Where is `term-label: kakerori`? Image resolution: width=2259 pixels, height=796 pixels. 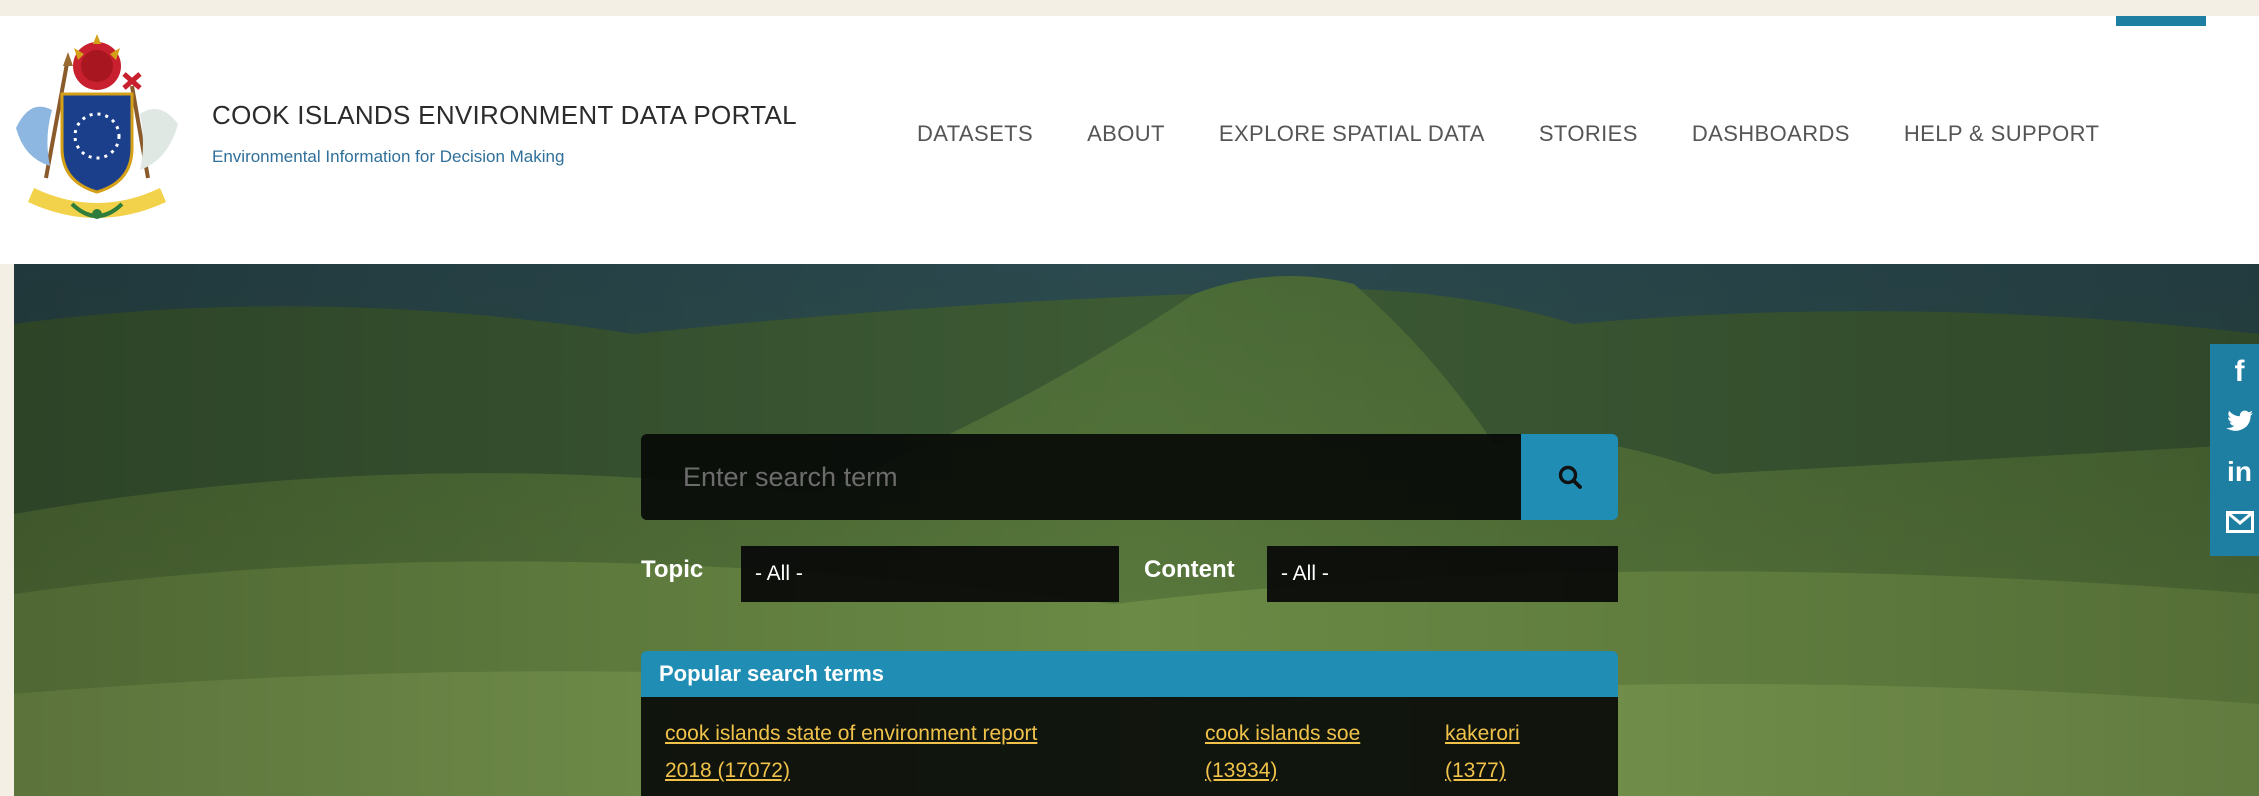 term-label: kakerori is located at coordinates (1482, 733).